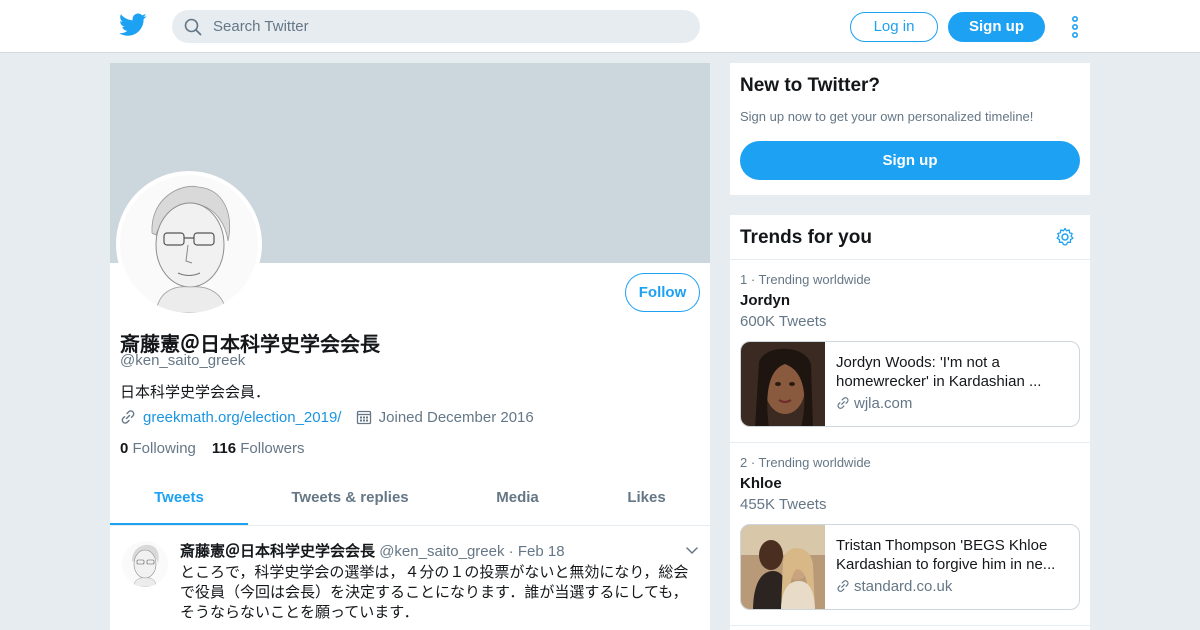 This screenshot has height=630, width=1200. Describe the element at coordinates (910, 160) in the screenshot. I see `sidebar-signup-button: Sign up` at that location.